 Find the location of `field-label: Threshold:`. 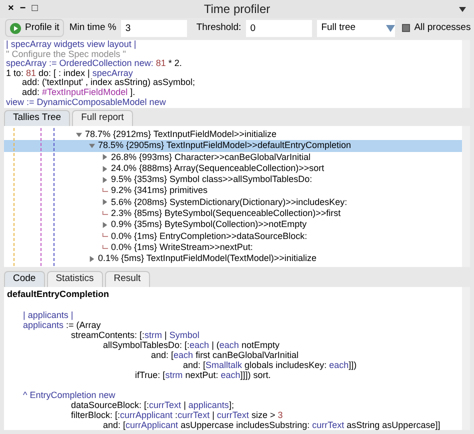

field-label: Threshold: is located at coordinates (219, 27).